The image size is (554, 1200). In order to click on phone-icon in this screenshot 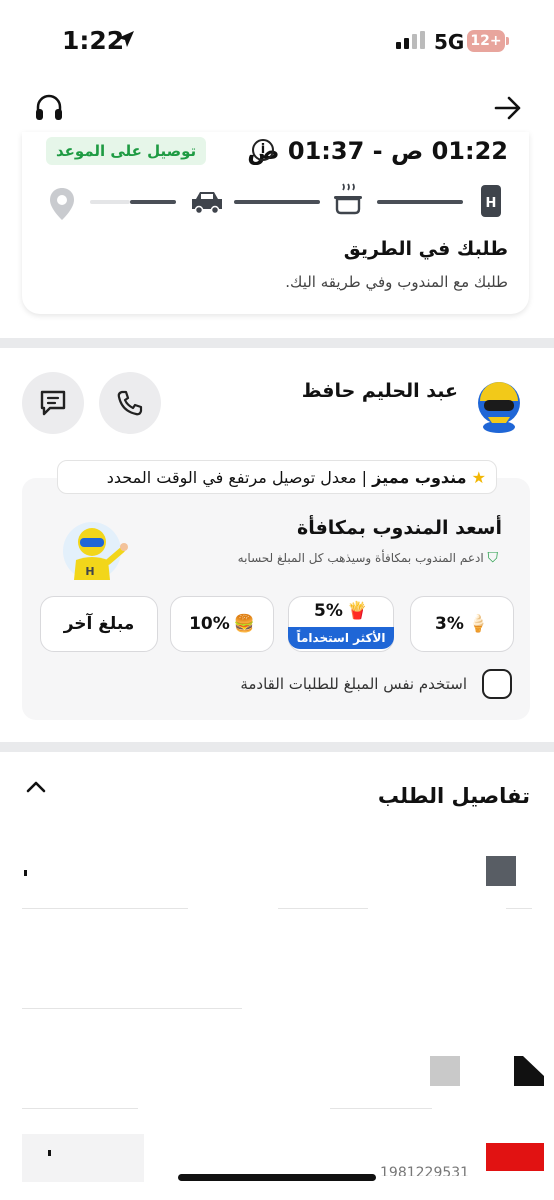, I will do `click(130, 403)`.